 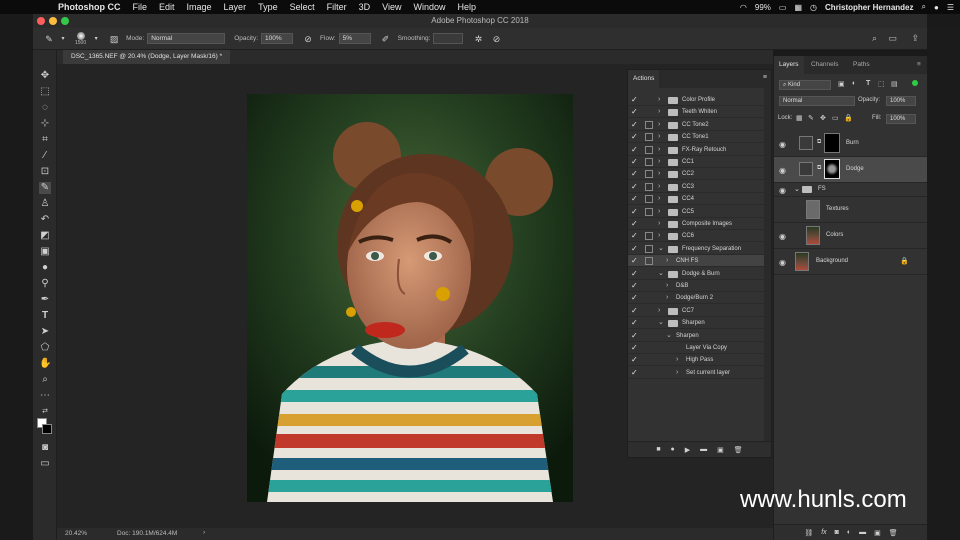 I want to click on gradient-tool-icon: ▣, so click(x=45, y=252).